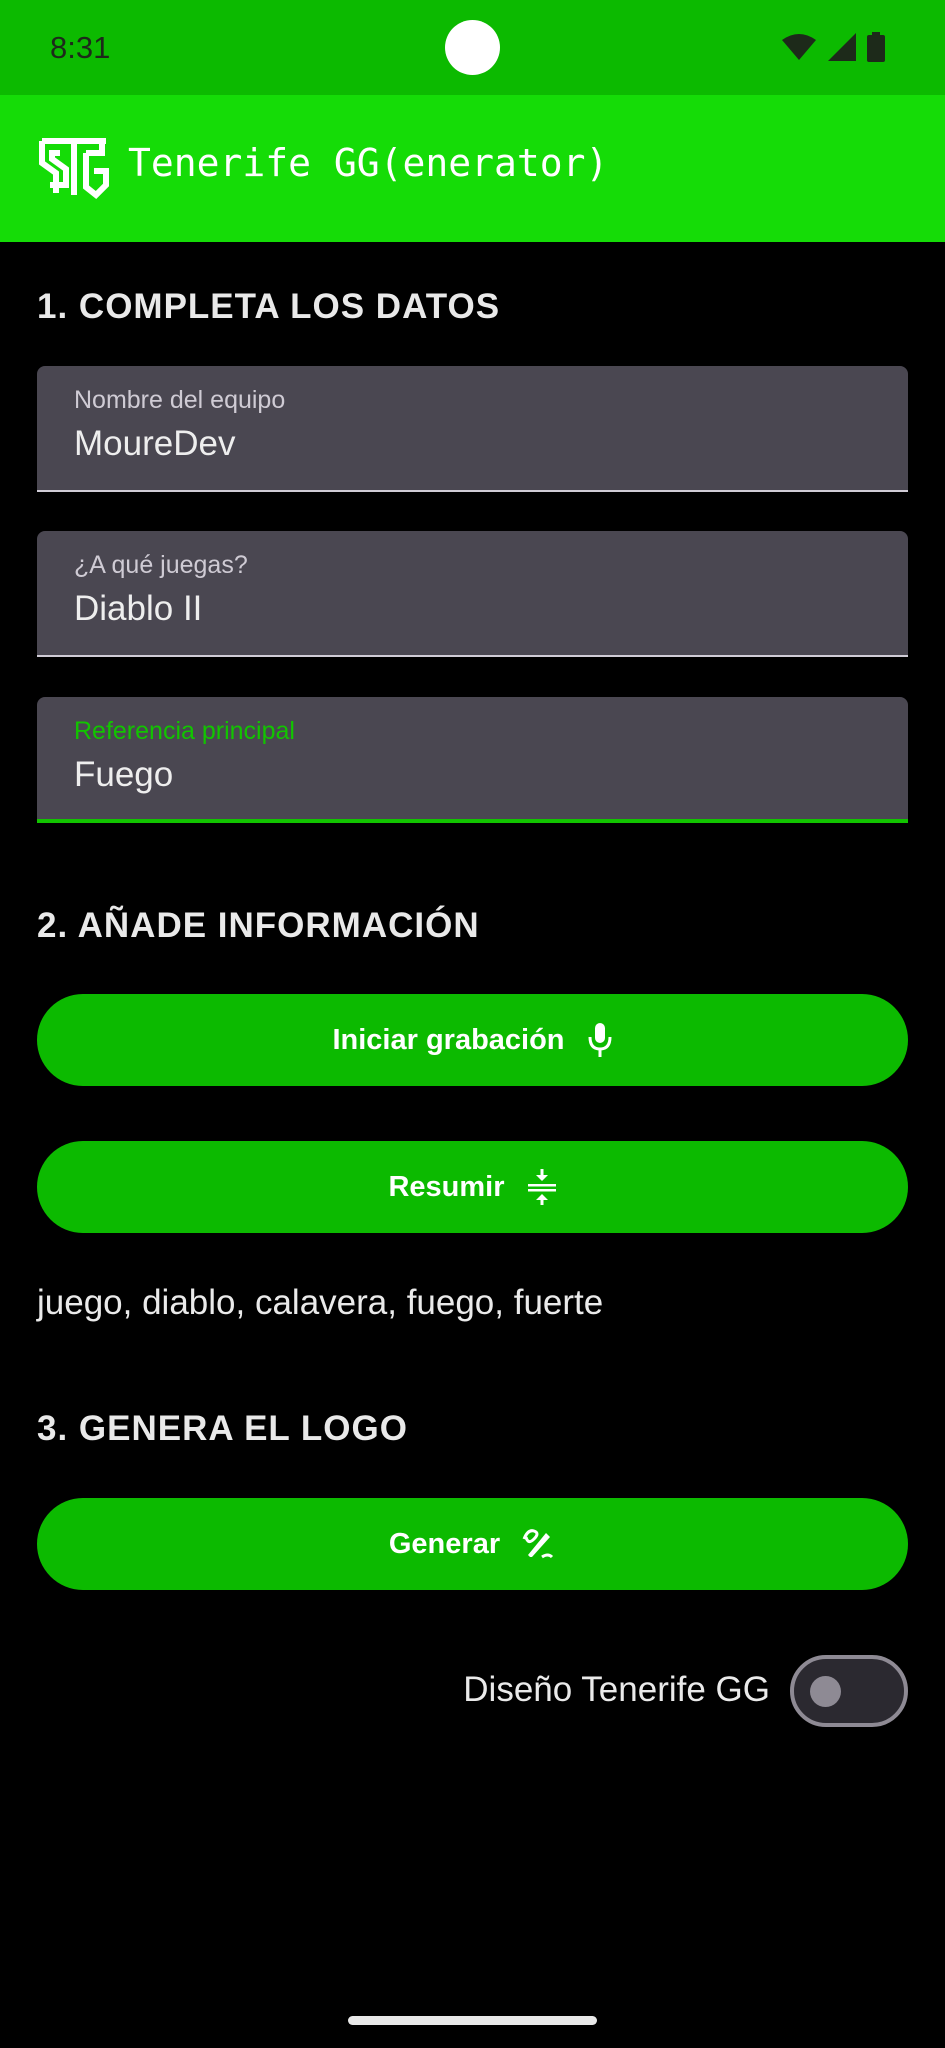 The image size is (945, 2048). I want to click on signal-icon, so click(842, 49).